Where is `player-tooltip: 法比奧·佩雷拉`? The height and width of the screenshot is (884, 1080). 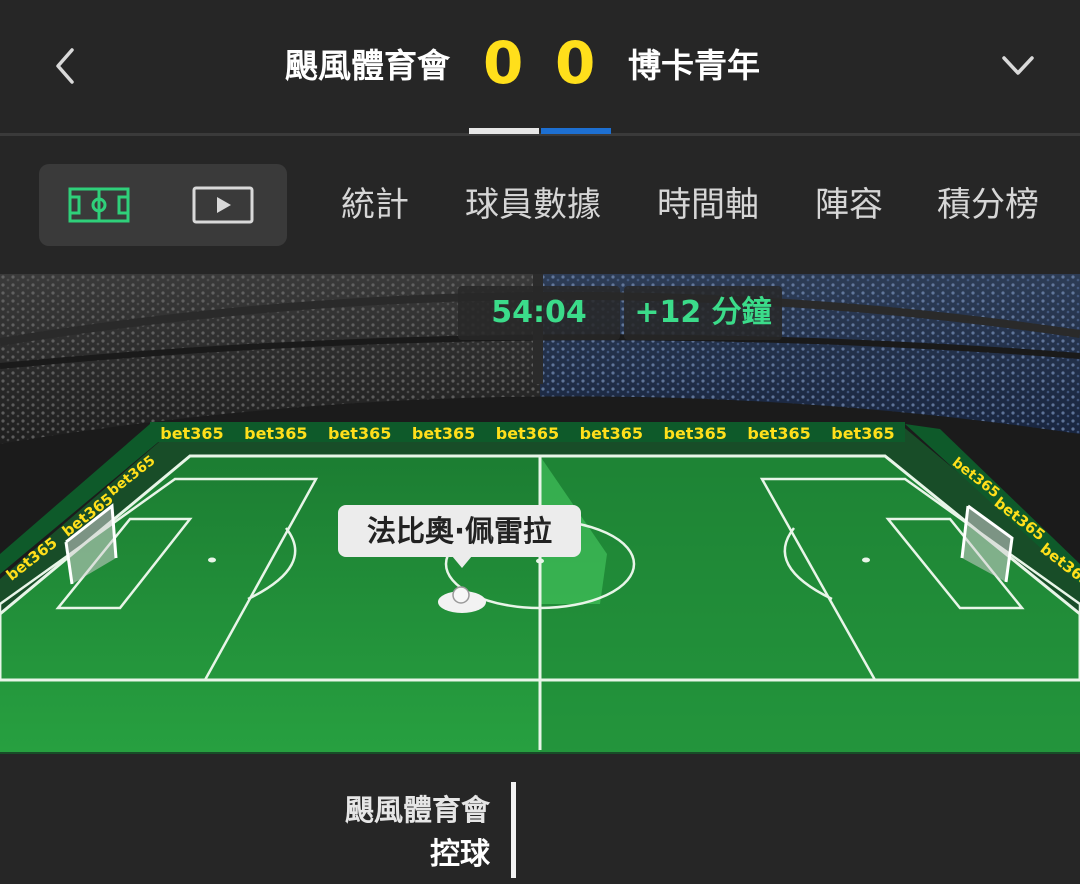 player-tooltip: 法比奧·佩雷拉 is located at coordinates (459, 531).